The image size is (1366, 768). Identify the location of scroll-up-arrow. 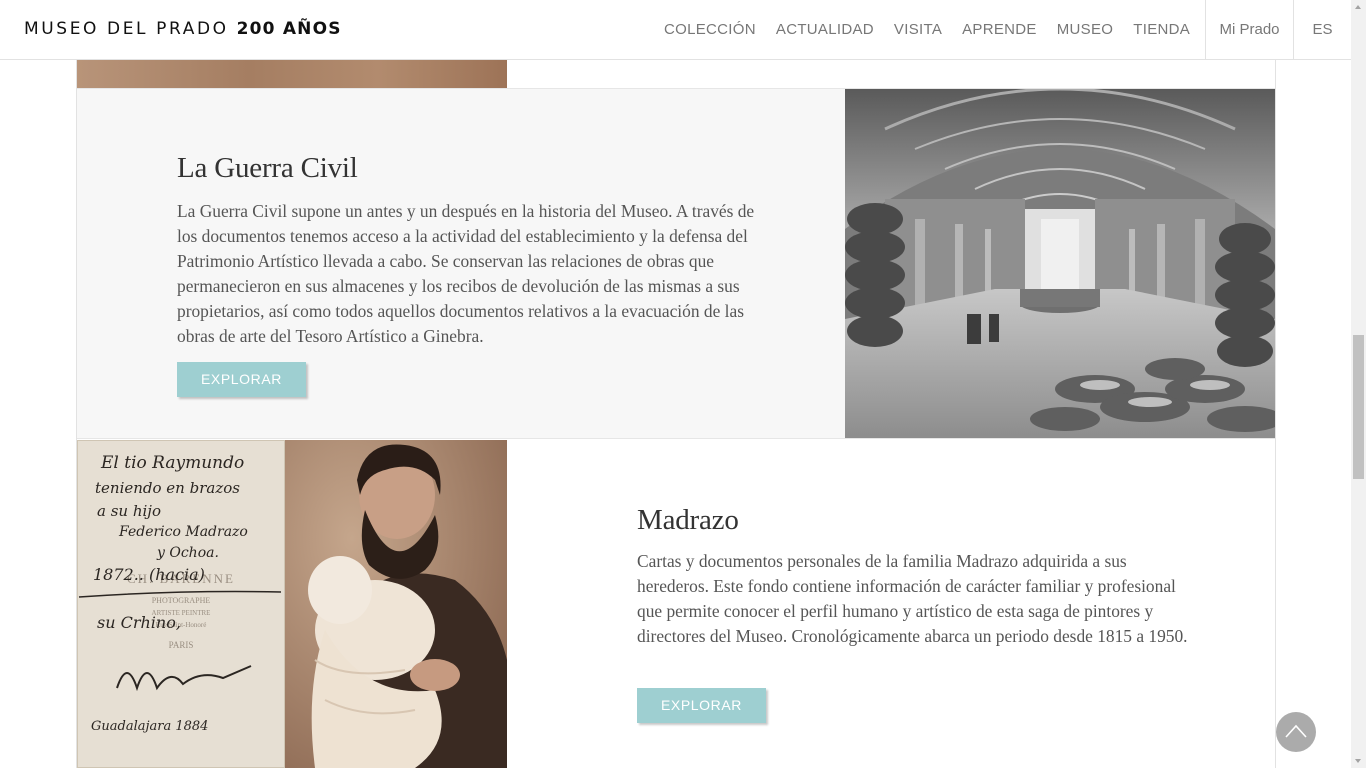
(1358, 7).